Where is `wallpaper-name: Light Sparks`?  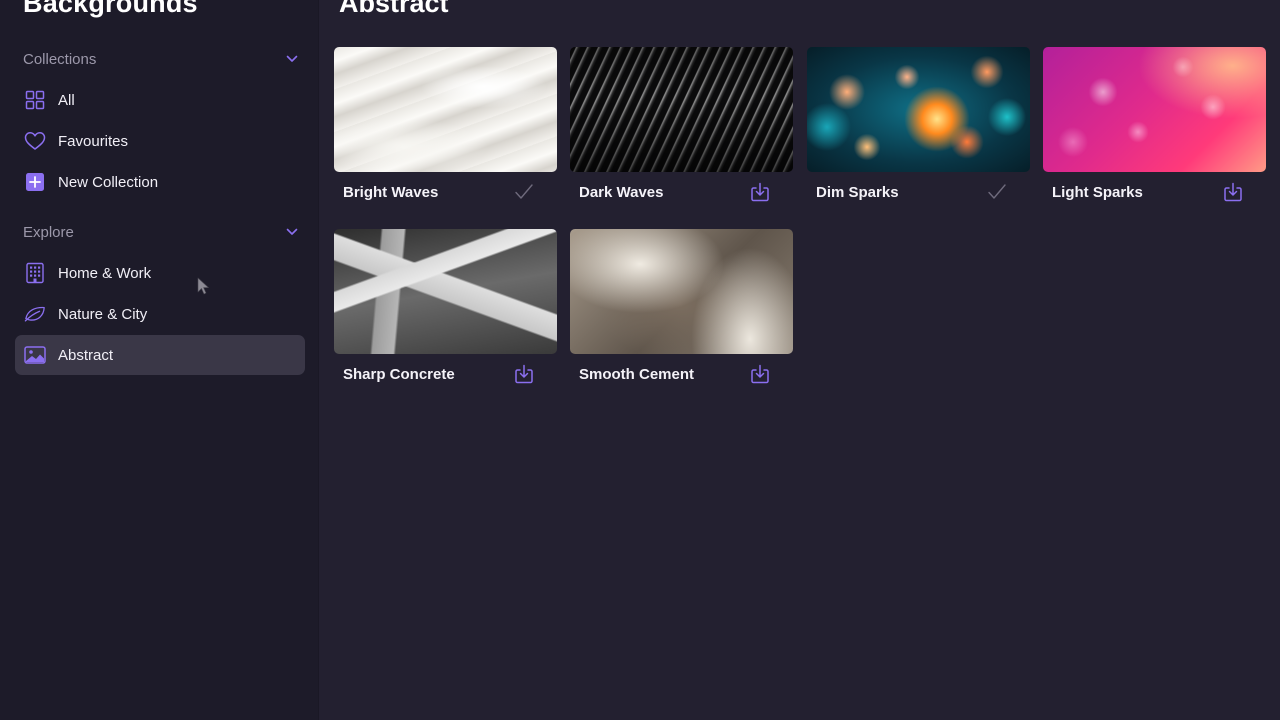
wallpaper-name: Light Sparks is located at coordinates (1097, 192).